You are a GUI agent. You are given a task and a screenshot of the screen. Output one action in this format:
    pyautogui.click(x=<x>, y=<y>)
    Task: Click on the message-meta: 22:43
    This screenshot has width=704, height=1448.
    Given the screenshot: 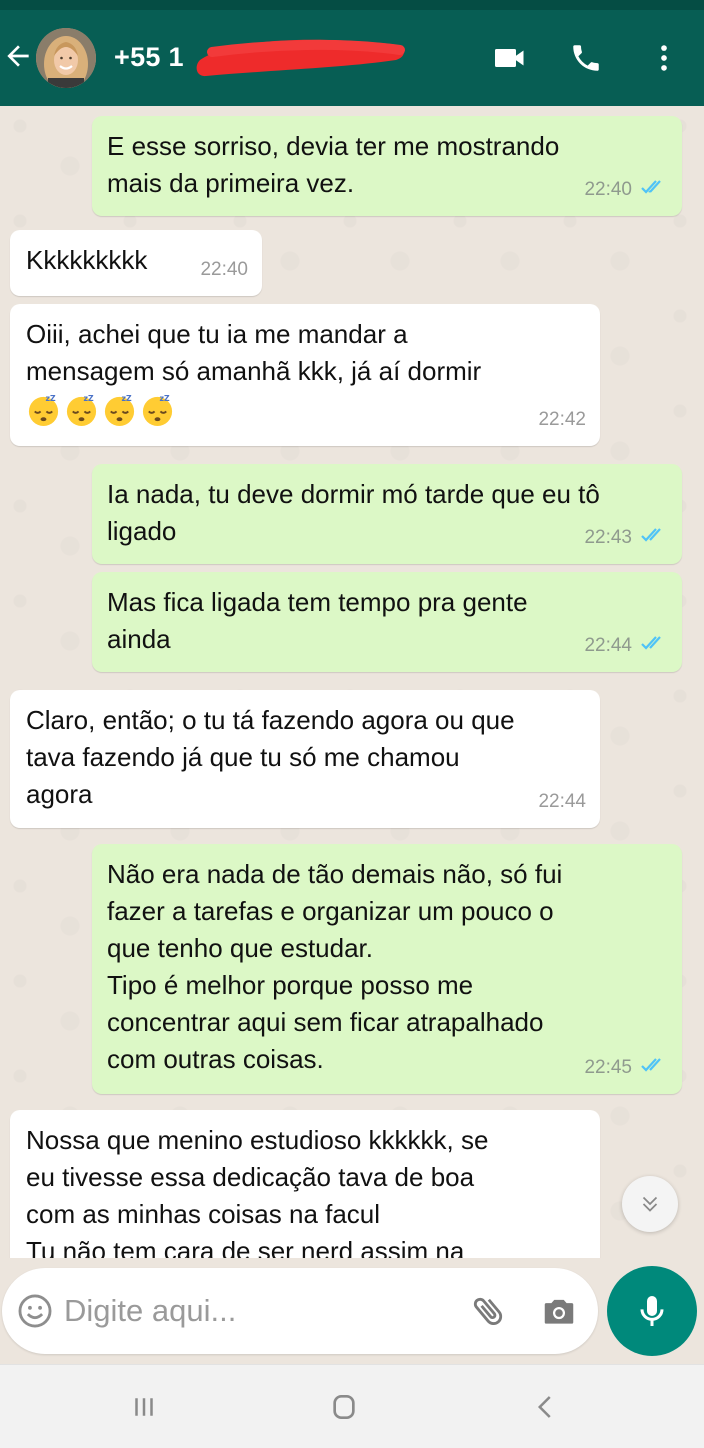 What is the action you would take?
    pyautogui.click(x=626, y=537)
    